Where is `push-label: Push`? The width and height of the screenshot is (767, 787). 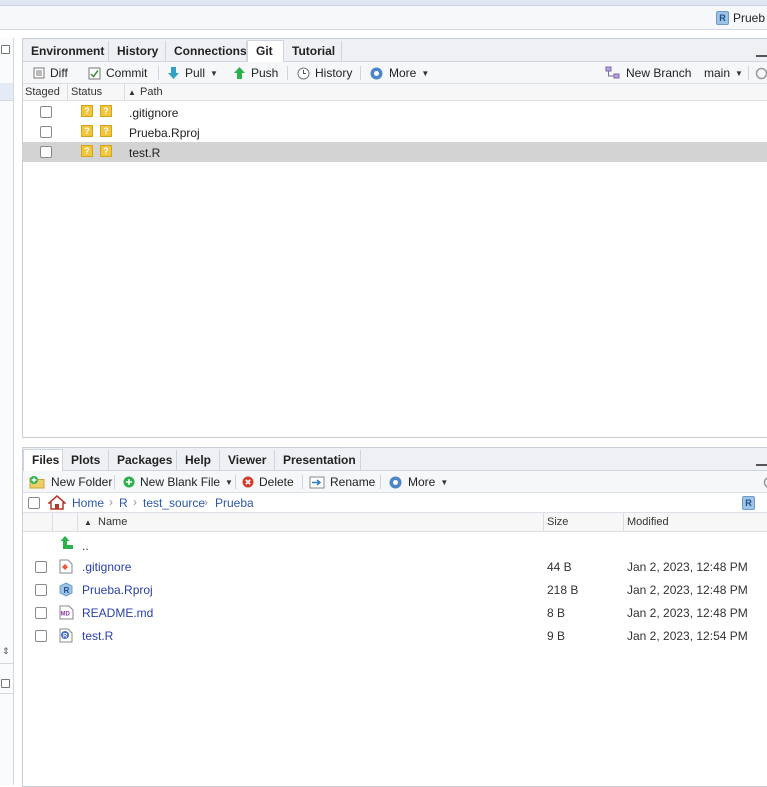 push-label: Push is located at coordinates (264, 73).